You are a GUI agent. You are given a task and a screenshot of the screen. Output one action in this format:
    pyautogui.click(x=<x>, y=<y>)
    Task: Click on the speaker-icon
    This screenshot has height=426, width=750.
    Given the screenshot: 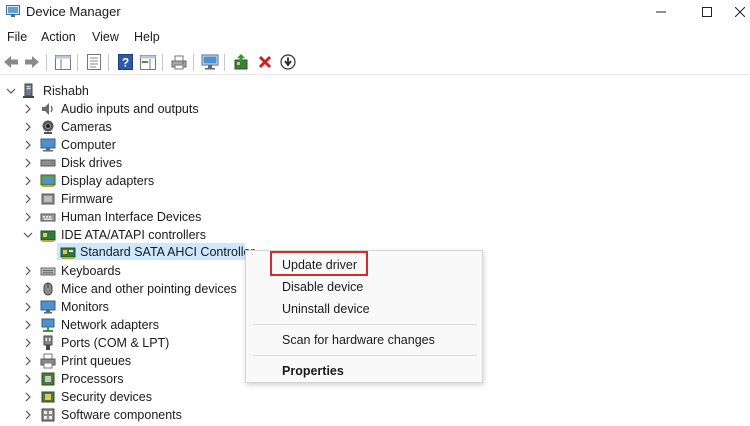 What is the action you would take?
    pyautogui.click(x=47, y=109)
    